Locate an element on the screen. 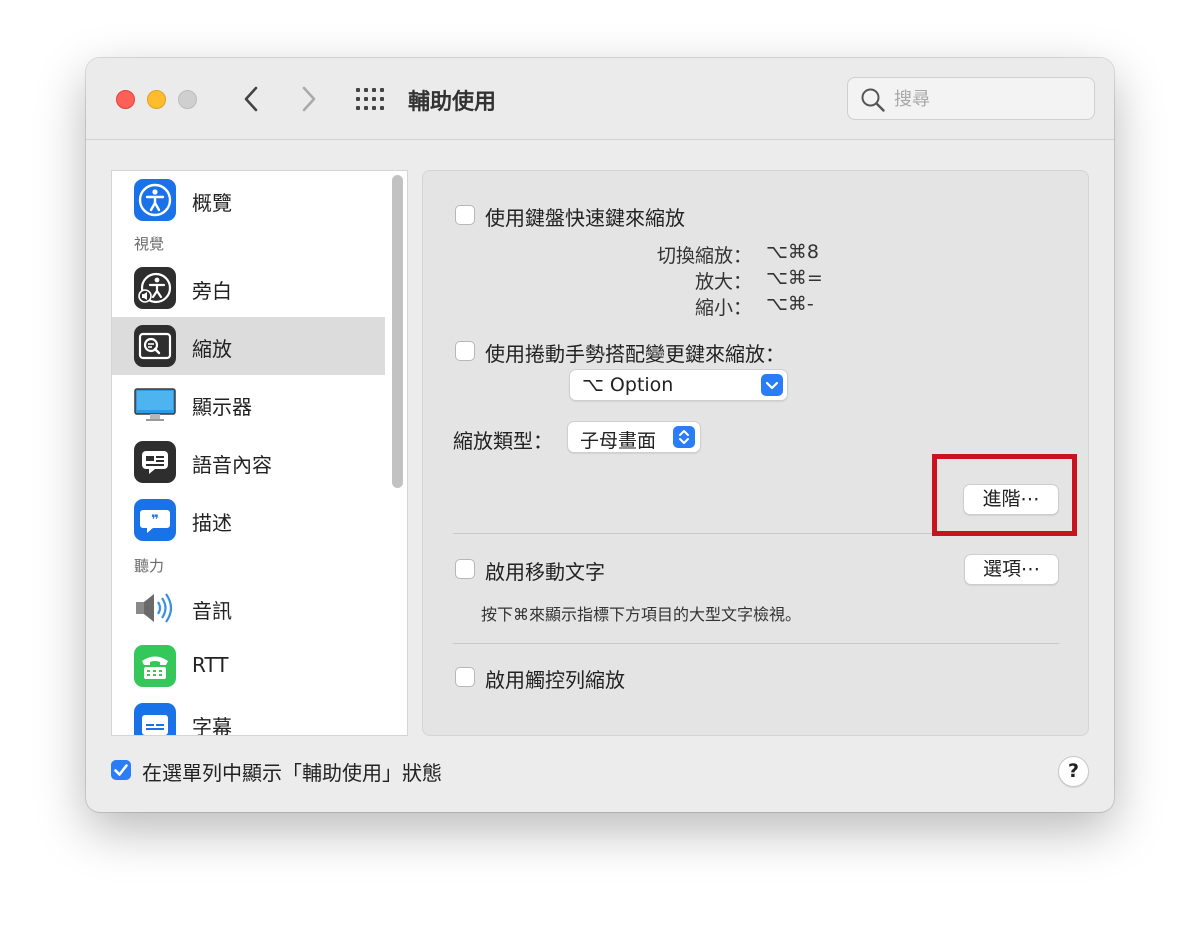  show-status-checkbox is located at coordinates (121, 770).